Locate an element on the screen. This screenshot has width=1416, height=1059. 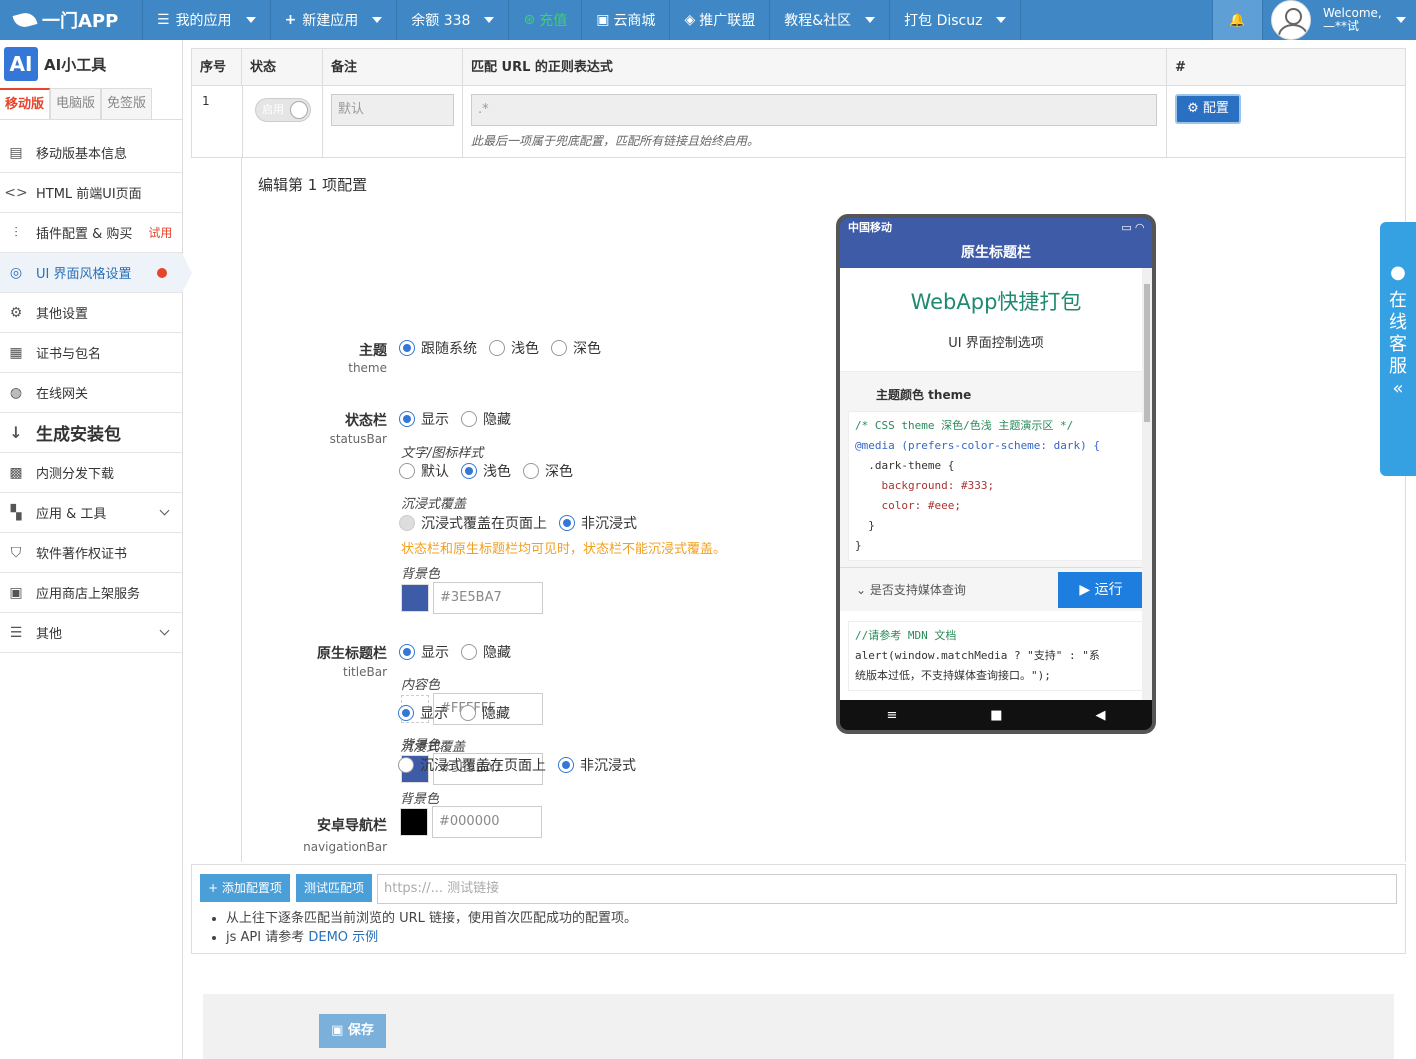
titlebar-hide-radio: 隐藏 is located at coordinates (486, 652).